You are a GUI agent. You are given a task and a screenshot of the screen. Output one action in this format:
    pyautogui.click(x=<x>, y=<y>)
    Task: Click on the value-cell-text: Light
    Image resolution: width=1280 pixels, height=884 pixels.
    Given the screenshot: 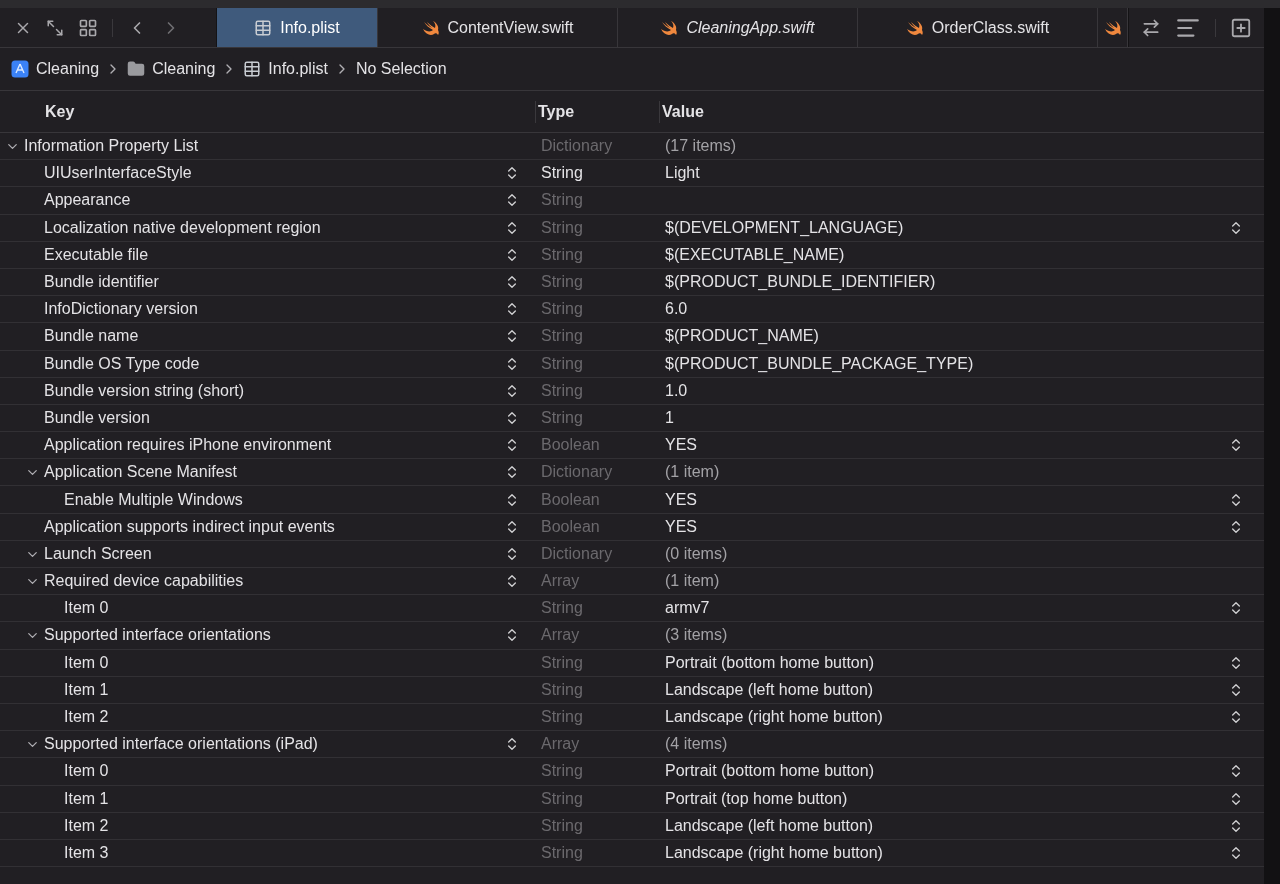 What is the action you would take?
    pyautogui.click(x=682, y=173)
    